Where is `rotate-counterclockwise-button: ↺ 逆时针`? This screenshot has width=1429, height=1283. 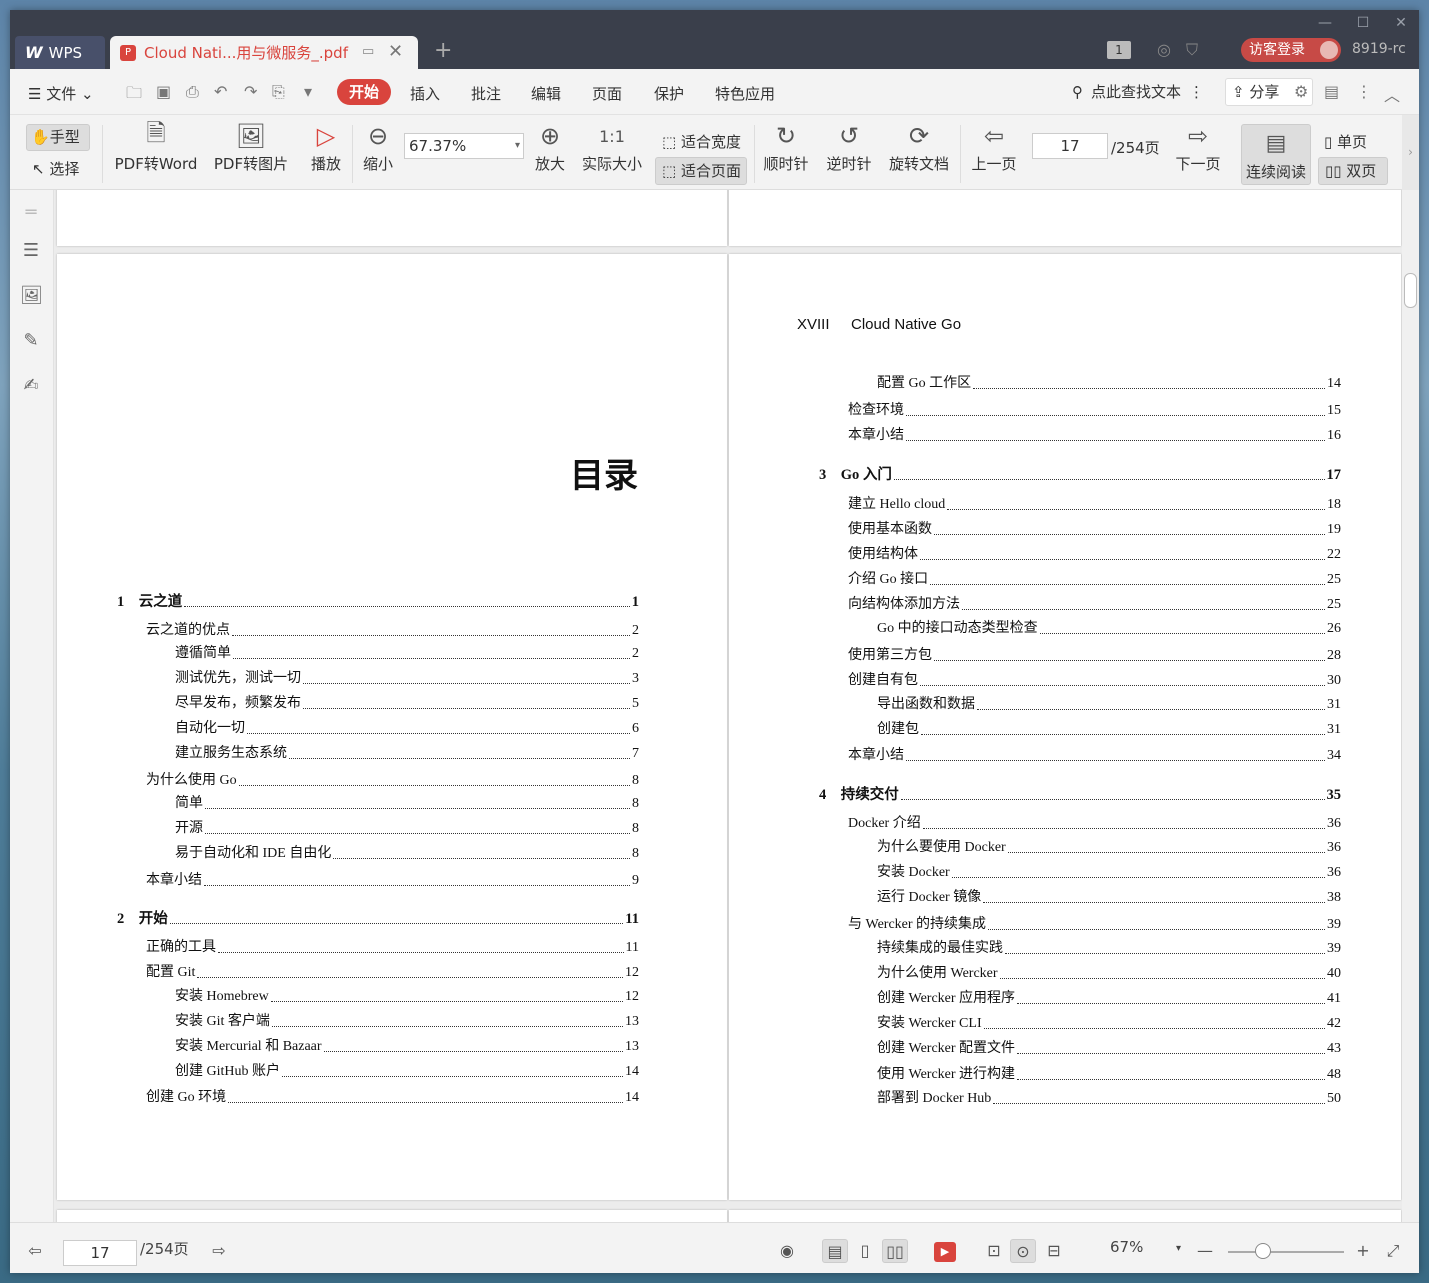 rotate-counterclockwise-button: ↺ 逆时针 is located at coordinates (849, 146).